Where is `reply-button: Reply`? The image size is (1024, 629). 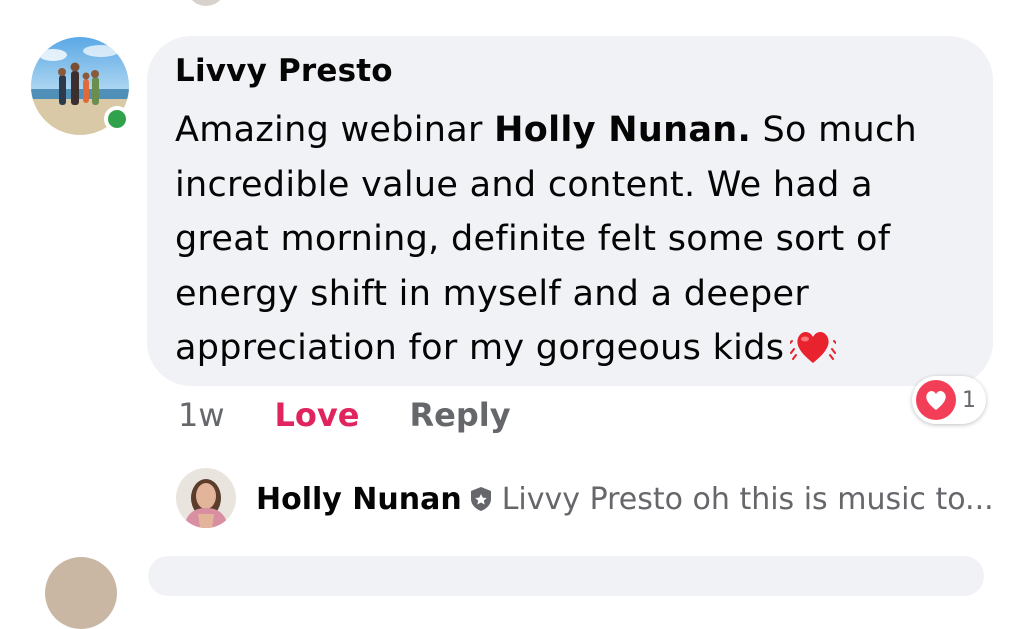
reply-button: Reply is located at coordinates (459, 415).